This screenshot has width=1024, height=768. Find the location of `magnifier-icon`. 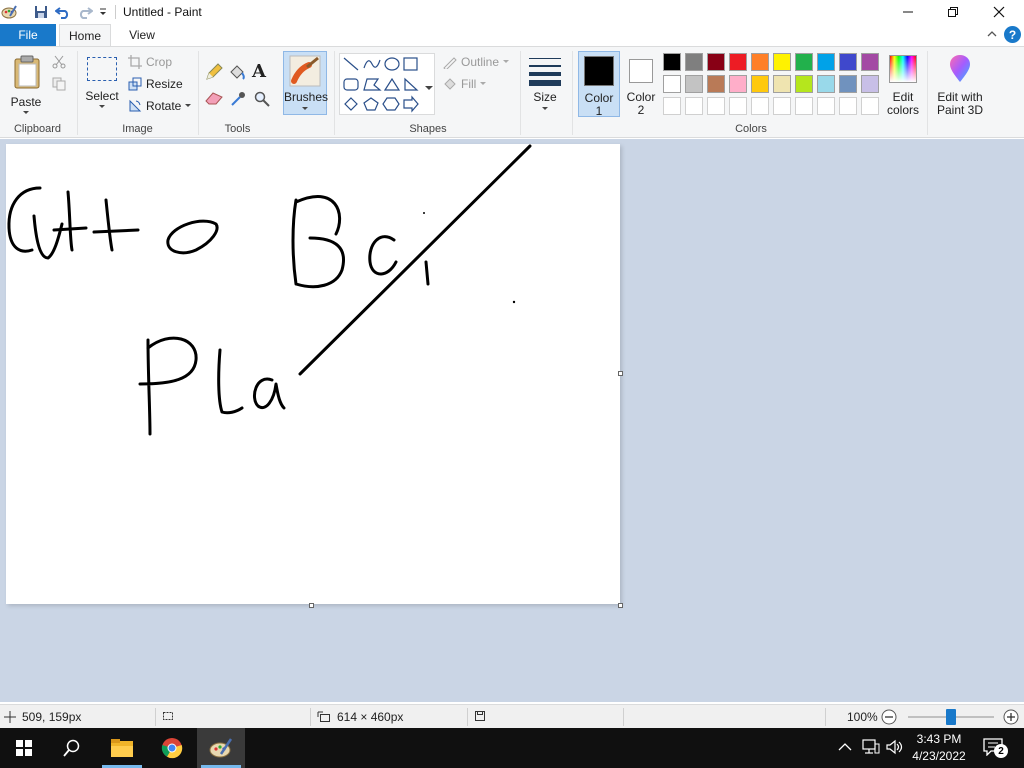

magnifier-icon is located at coordinates (262, 100).